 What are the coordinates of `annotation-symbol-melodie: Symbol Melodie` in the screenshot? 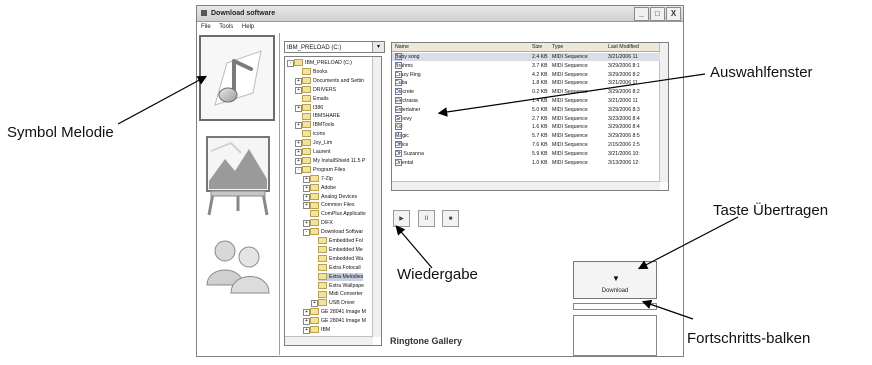 It's located at (60, 132).